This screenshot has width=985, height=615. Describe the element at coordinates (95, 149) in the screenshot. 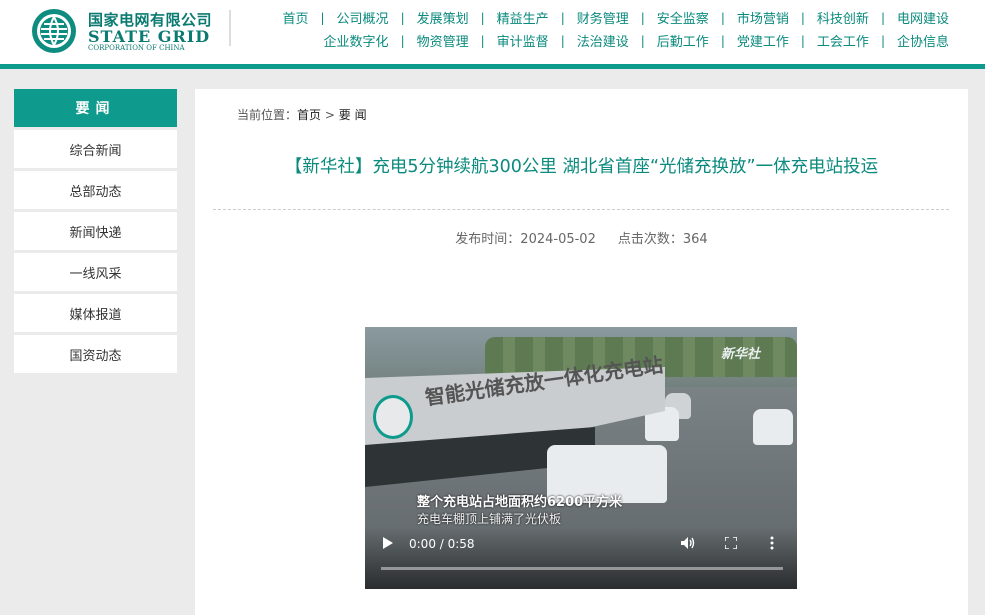

I see `sidebar-item-general-news: 综合新闻` at that location.